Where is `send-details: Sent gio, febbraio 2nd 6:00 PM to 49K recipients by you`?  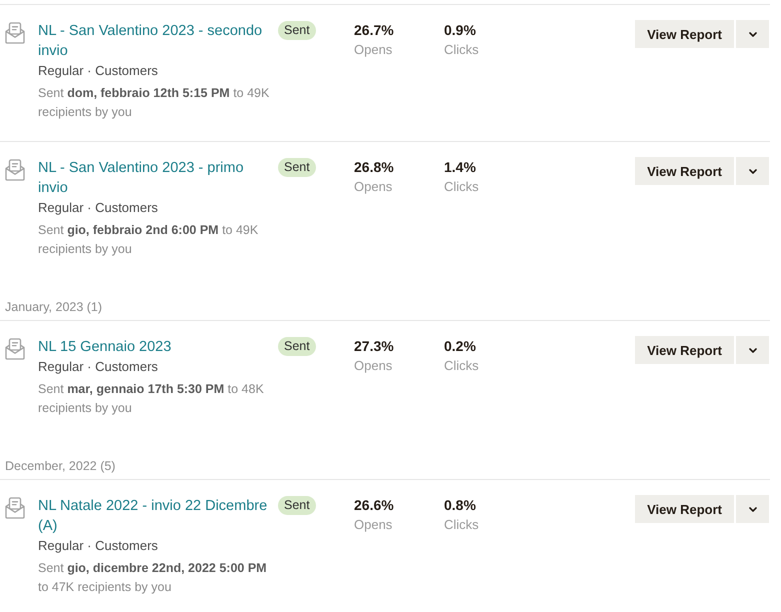 send-details: Sent gio, febbraio 2nd 6:00 PM to 49K recipients by you is located at coordinates (149, 240).